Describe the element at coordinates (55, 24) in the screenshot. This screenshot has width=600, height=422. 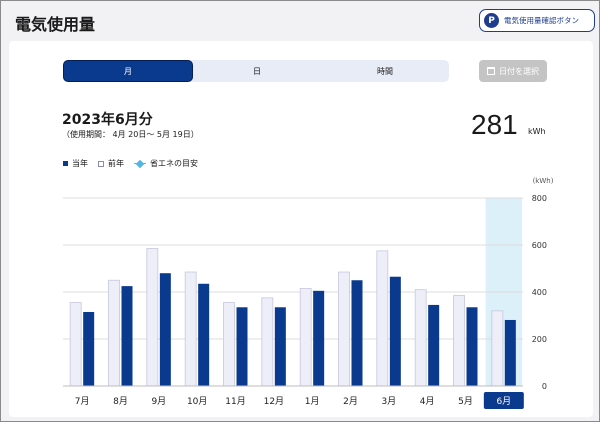
I see `page-title: 電気使用量` at that location.